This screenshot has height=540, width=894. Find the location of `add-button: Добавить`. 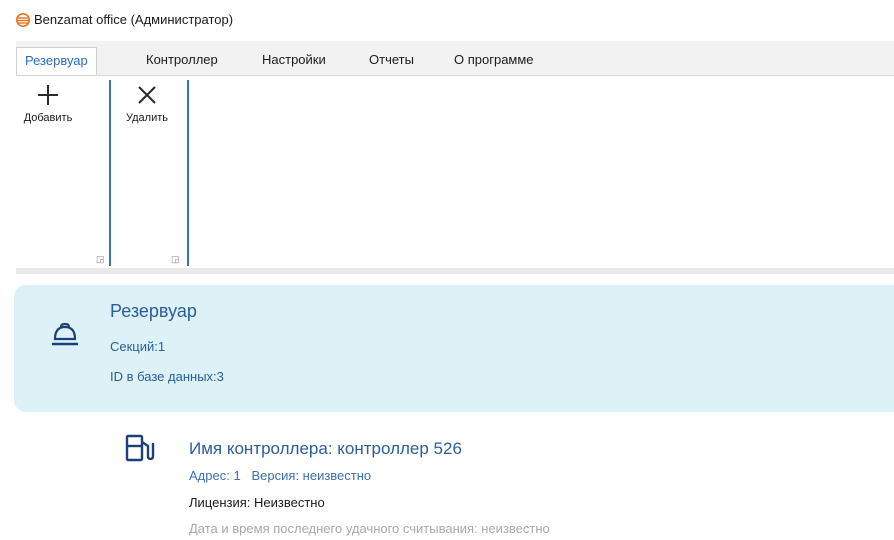

add-button: Добавить is located at coordinates (48, 117).